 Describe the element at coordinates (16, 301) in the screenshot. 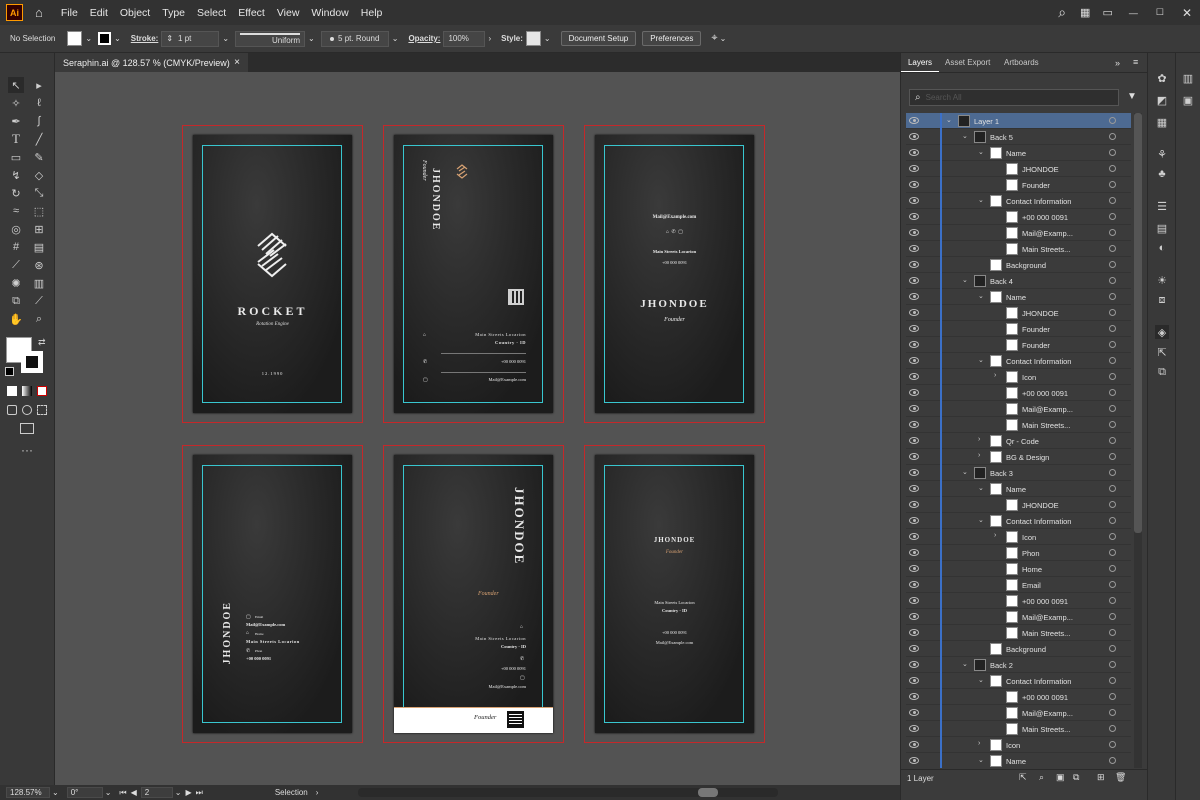

I see `artboard-tool-icon: ⧉` at that location.